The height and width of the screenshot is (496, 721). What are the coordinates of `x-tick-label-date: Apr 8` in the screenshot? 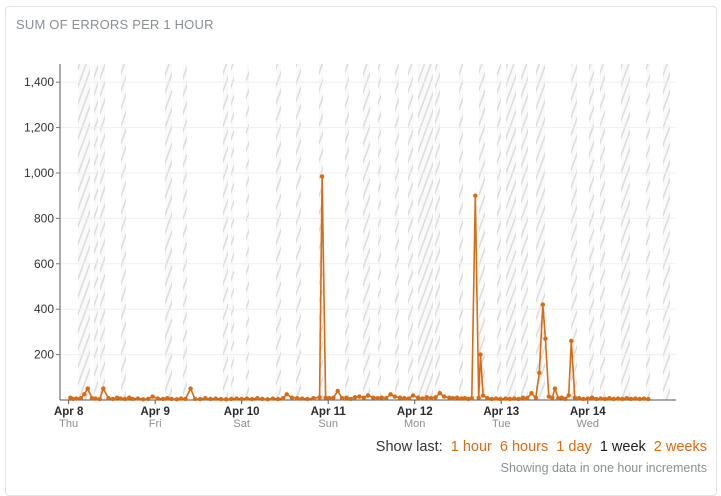 It's located at (69, 412).